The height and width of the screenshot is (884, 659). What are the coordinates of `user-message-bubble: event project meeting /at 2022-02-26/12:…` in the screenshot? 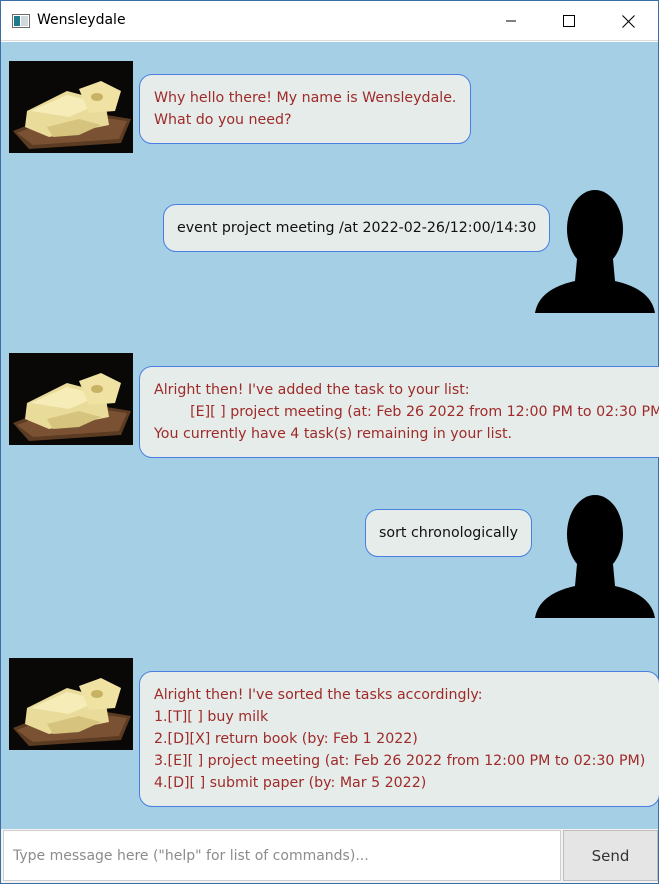 It's located at (357, 228).